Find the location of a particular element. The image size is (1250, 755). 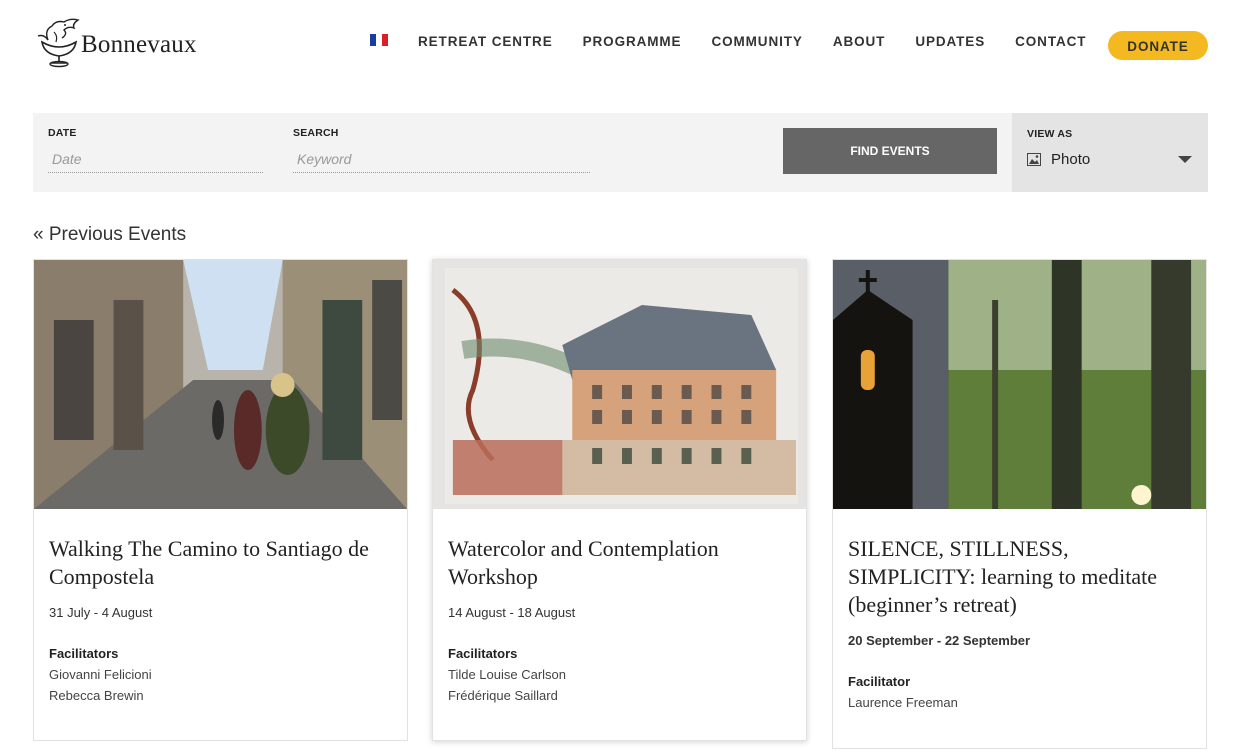

search-label: SEARCH is located at coordinates (316, 133).